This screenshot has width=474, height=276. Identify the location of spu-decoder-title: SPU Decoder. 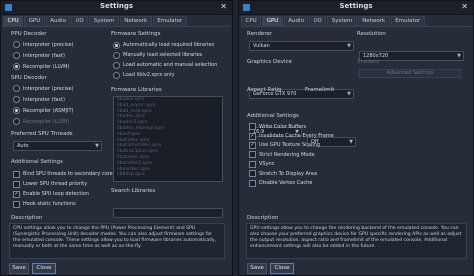
(29, 78).